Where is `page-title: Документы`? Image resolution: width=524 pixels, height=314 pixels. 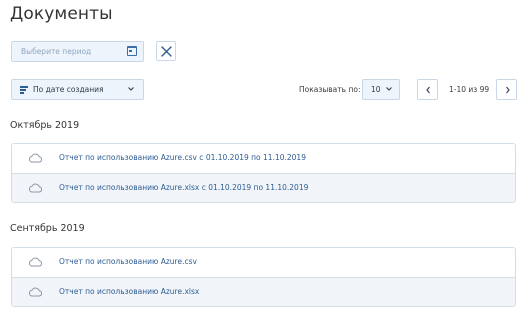
page-title: Документы is located at coordinates (61, 14).